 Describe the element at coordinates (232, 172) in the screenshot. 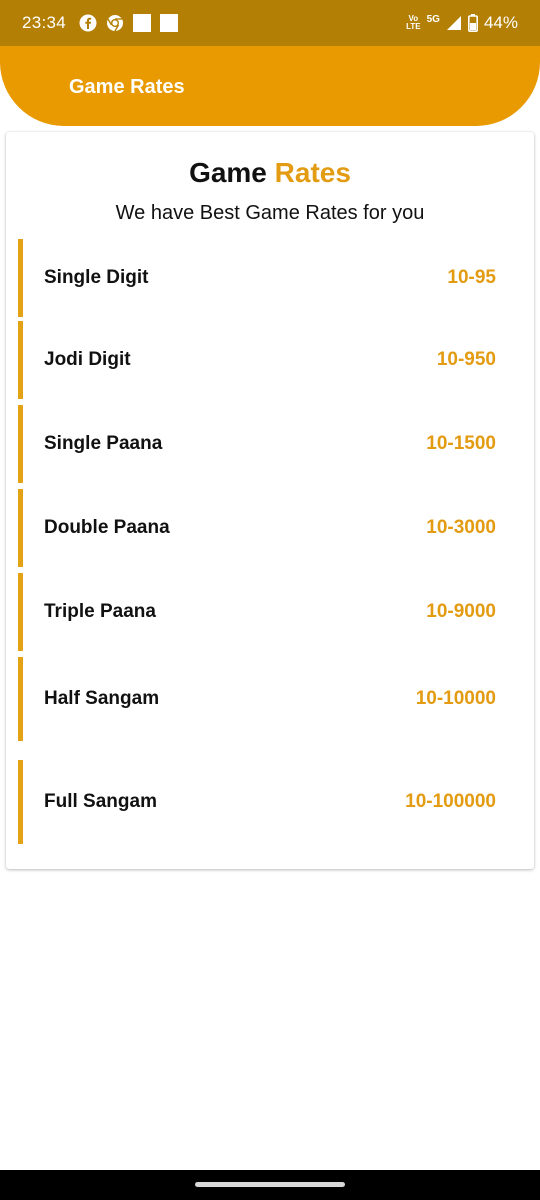

I see `card-title-main: Game` at that location.